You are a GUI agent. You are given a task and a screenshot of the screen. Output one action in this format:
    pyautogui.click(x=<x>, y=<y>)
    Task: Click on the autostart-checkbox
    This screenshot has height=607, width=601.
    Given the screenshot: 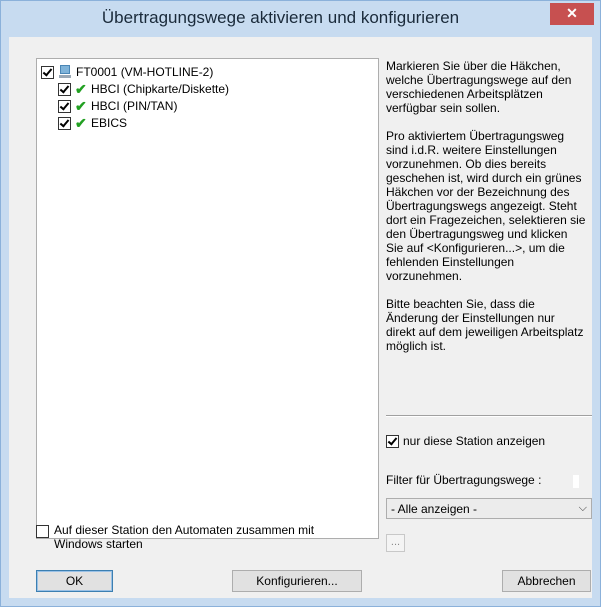 What is the action you would take?
    pyautogui.click(x=42, y=531)
    